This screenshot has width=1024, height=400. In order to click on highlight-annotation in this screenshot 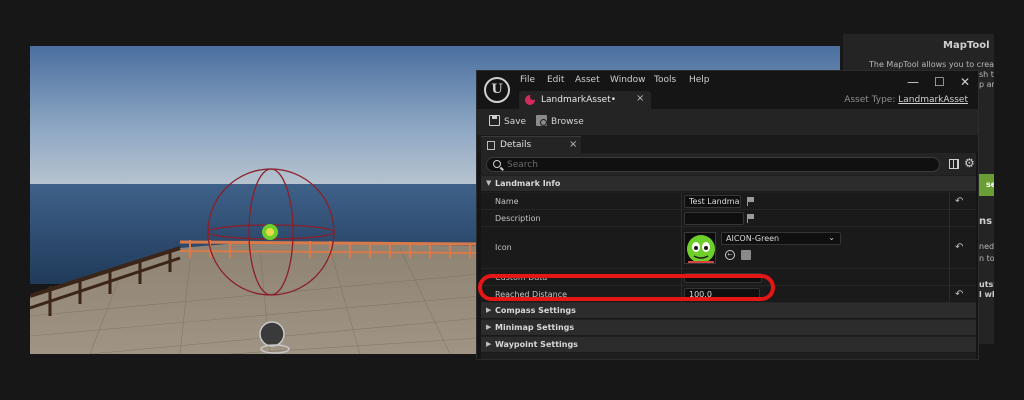, I will do `click(626, 287)`.